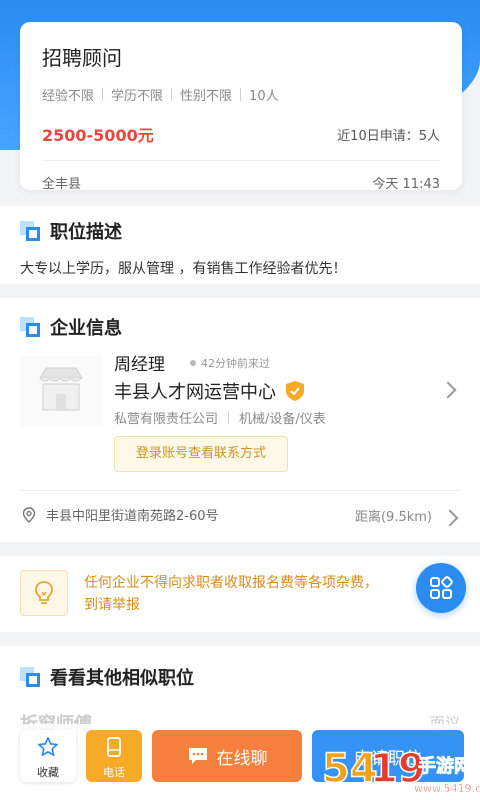  What do you see at coordinates (231, 583) in the screenshot?
I see `warning-line-1: 任何企业不得向求职者收取报名费等各项杂费，` at bounding box center [231, 583].